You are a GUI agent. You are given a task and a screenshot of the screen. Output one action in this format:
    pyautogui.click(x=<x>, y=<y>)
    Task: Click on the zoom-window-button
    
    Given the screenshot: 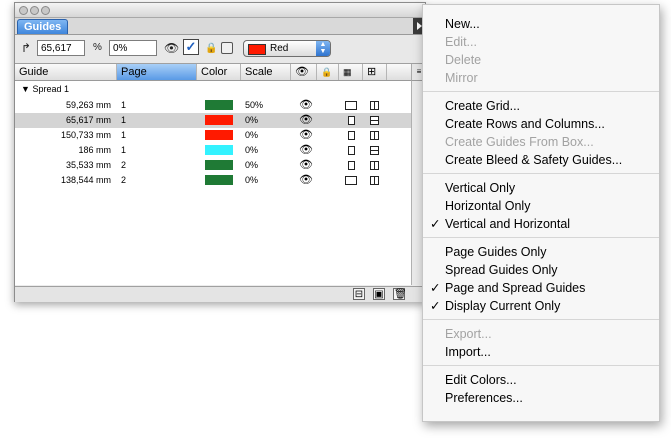 What is the action you would take?
    pyautogui.click(x=45, y=10)
    